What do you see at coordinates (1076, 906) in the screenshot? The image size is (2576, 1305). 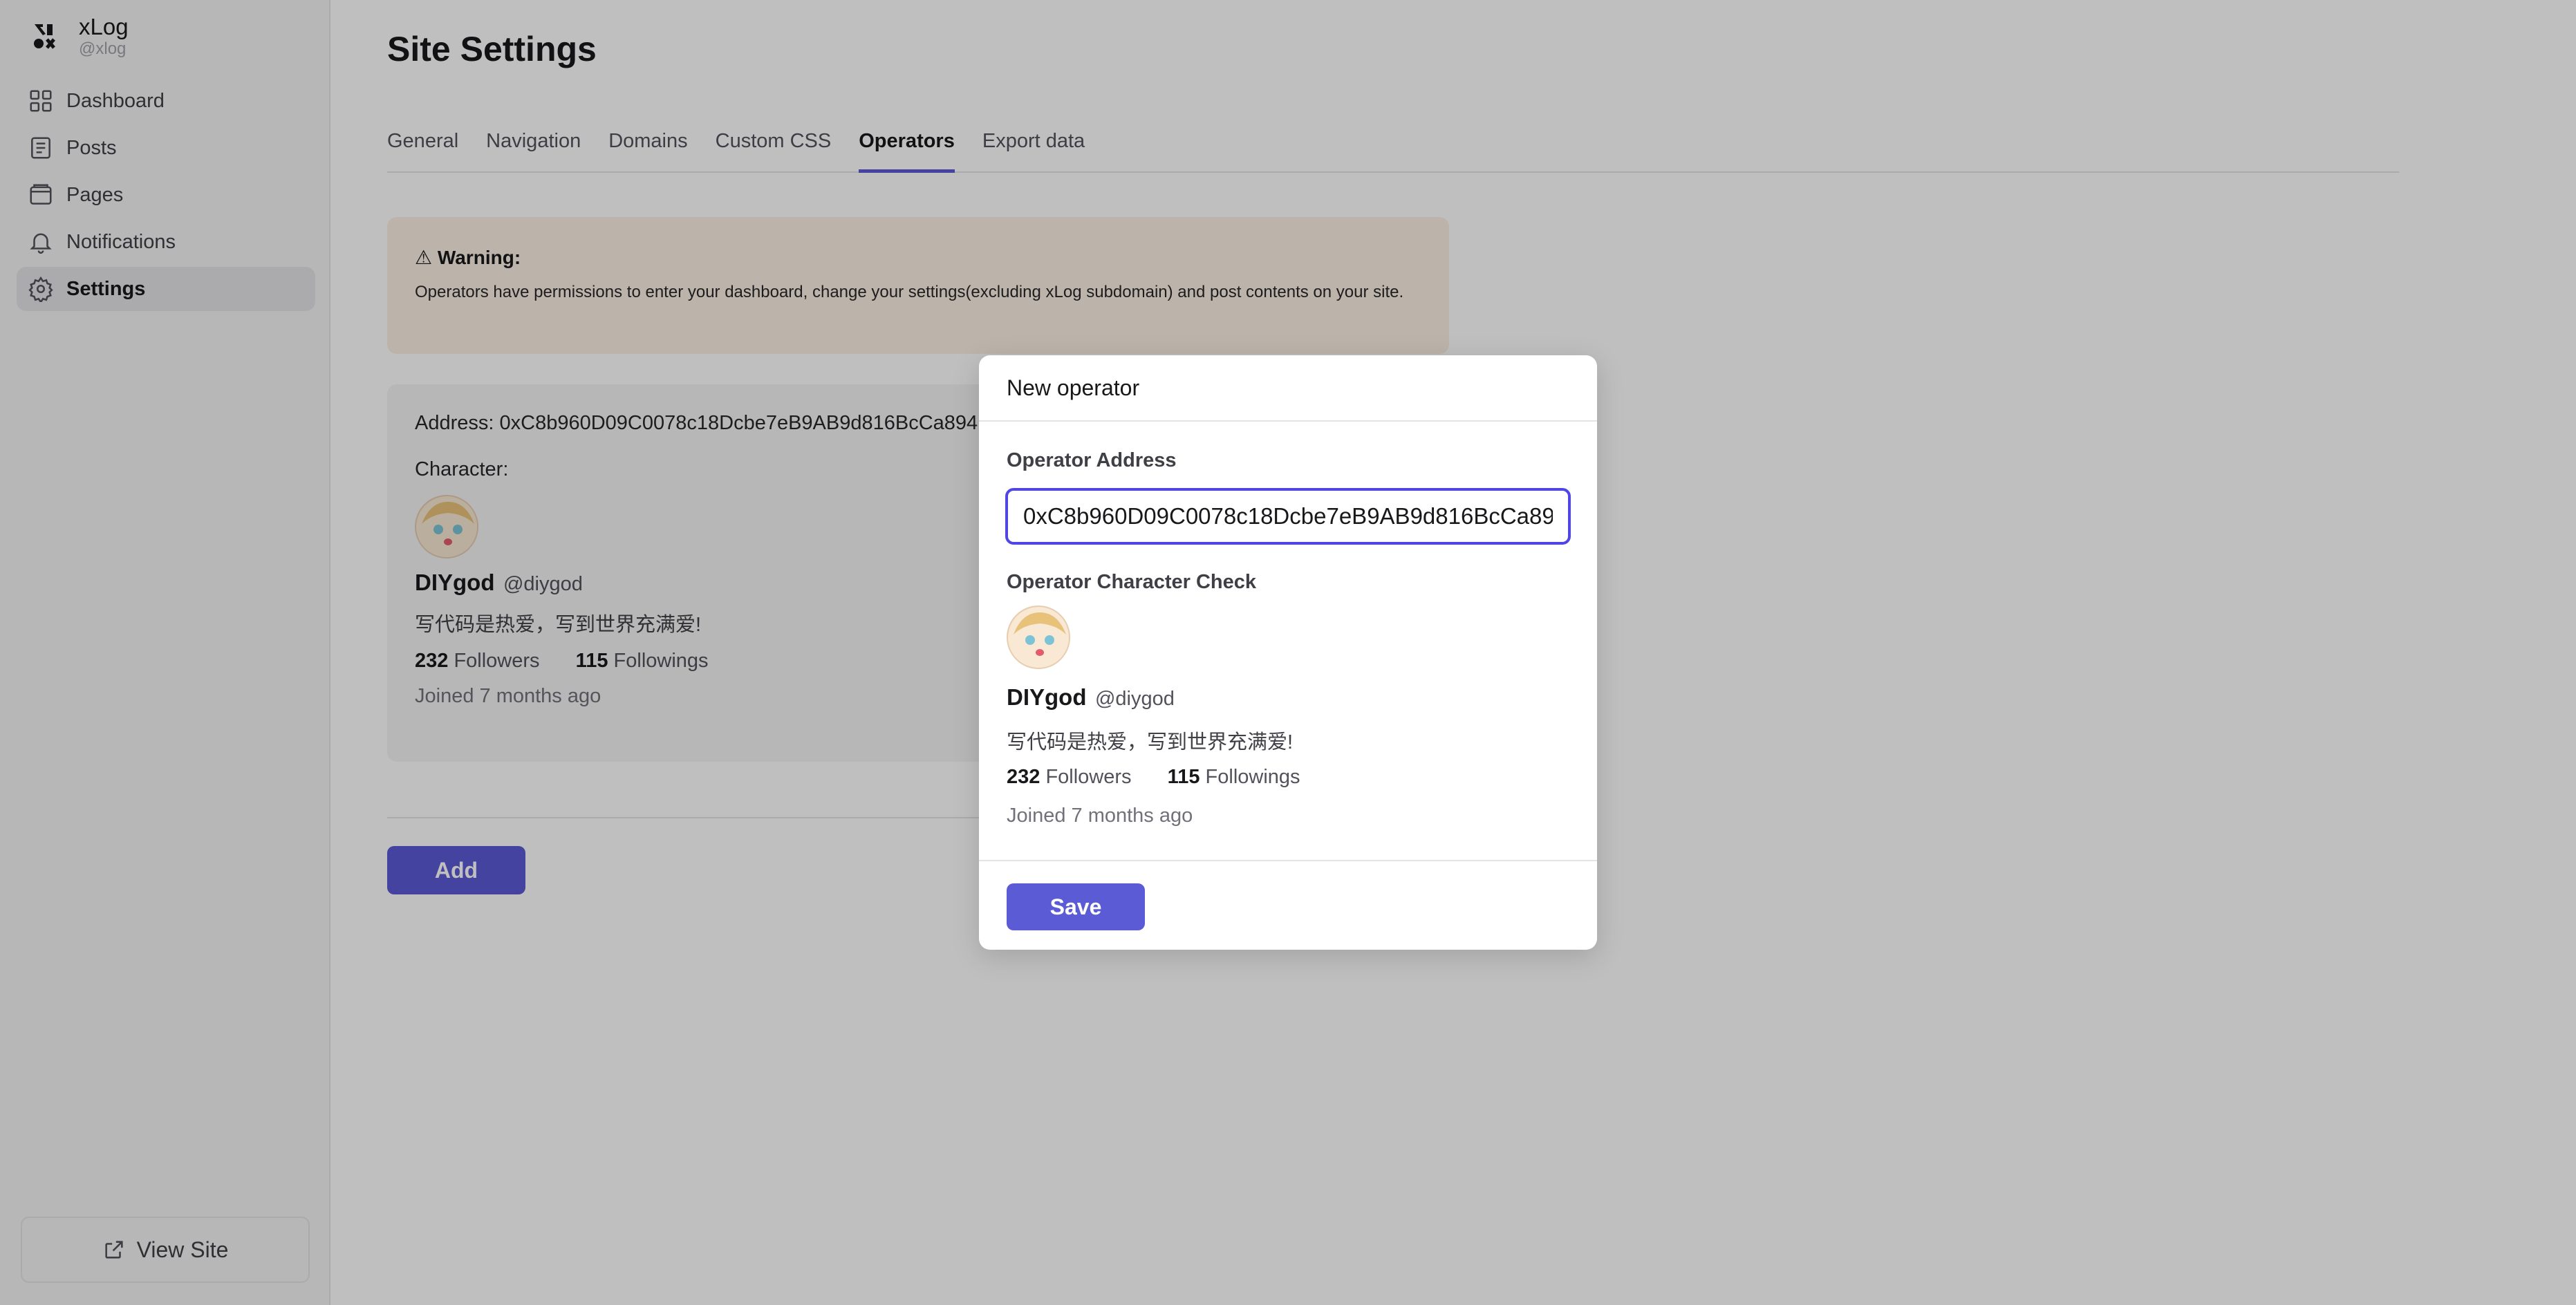 I see `save-button: Save` at bounding box center [1076, 906].